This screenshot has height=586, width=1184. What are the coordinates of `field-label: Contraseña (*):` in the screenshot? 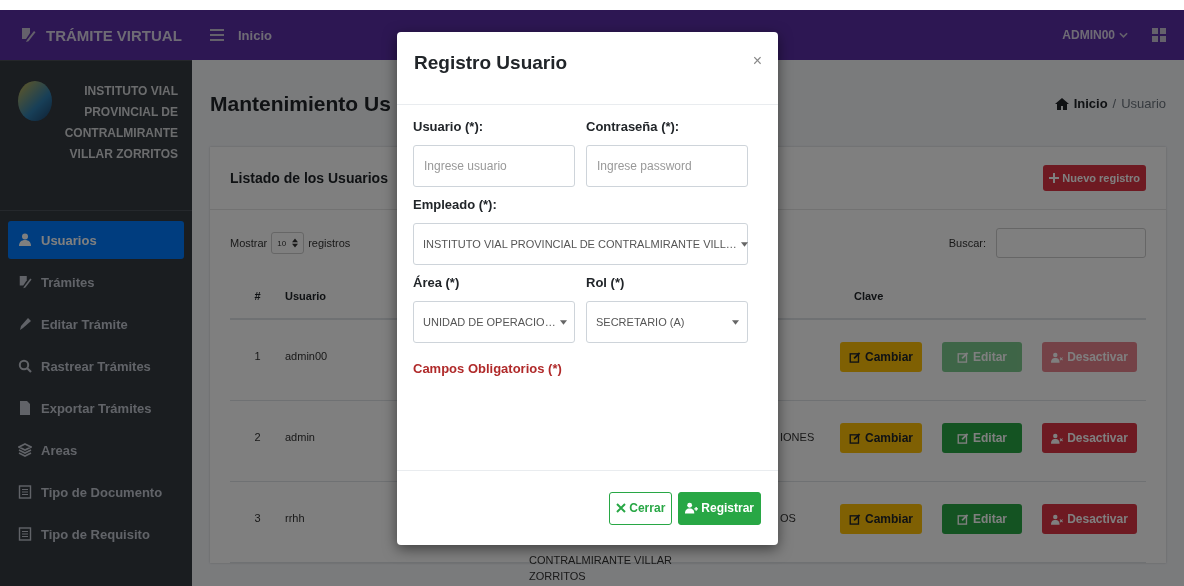 It's located at (633, 126).